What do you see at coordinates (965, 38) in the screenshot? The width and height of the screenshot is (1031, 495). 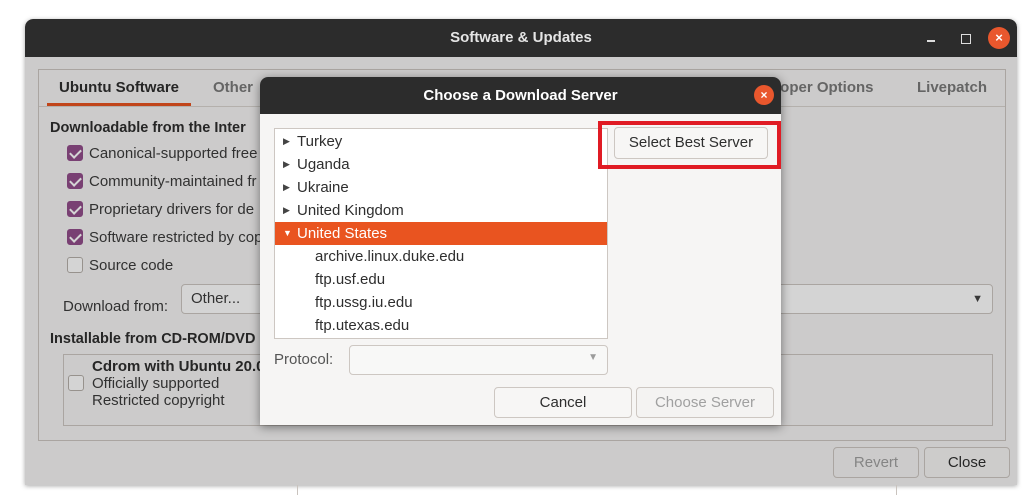 I see `maximize-icon` at bounding box center [965, 38].